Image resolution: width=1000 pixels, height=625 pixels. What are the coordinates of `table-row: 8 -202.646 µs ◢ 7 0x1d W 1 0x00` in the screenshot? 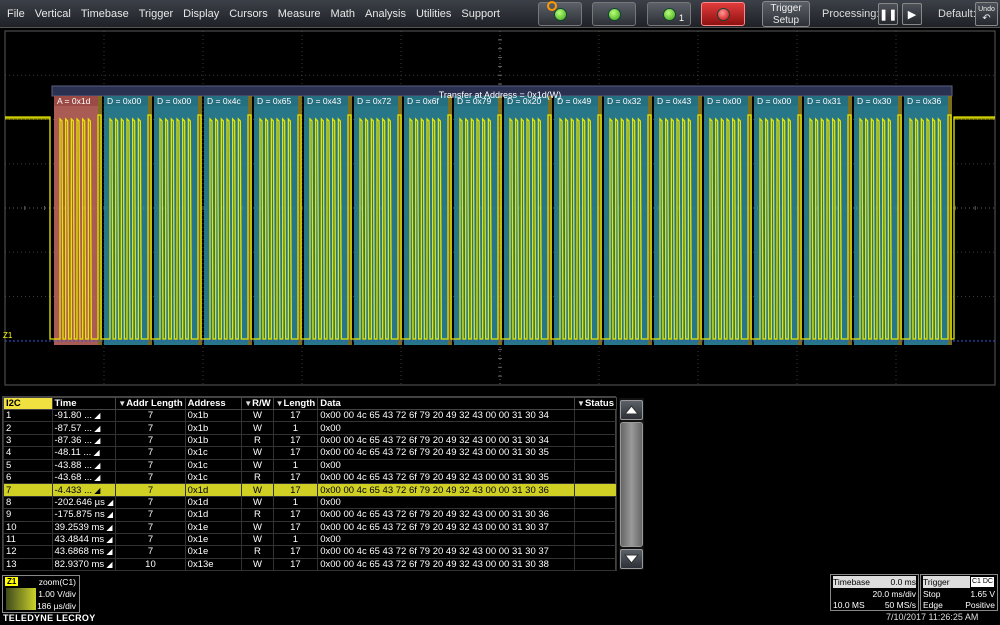 It's located at (310, 502).